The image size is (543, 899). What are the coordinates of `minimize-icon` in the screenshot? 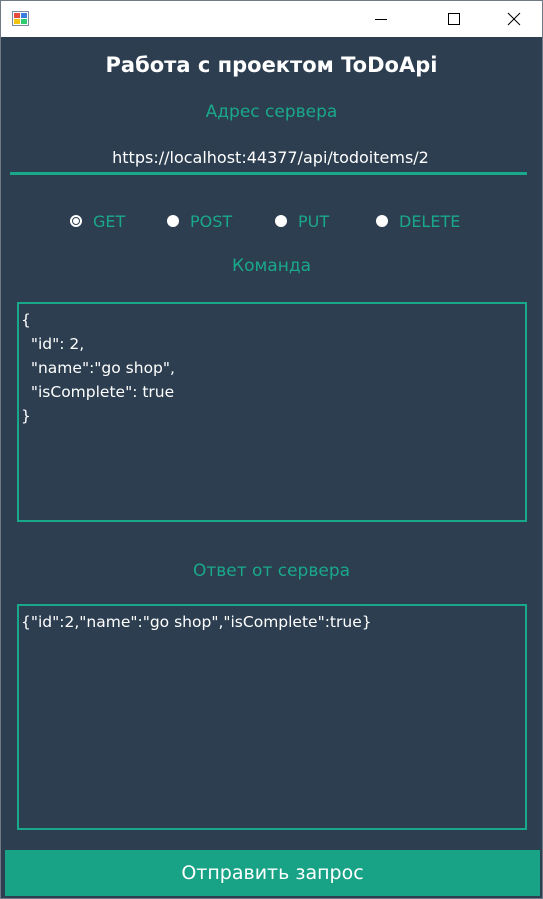 It's located at (381, 19).